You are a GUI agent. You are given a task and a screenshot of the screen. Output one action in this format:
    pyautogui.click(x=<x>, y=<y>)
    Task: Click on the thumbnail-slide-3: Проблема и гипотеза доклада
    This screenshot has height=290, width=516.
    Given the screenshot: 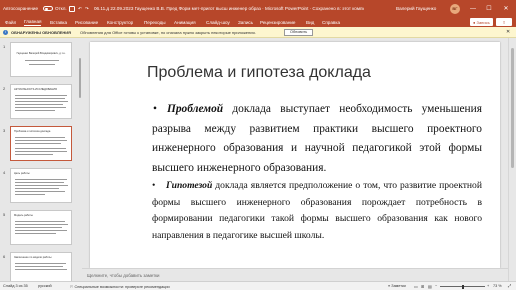 What is the action you would take?
    pyautogui.click(x=41, y=143)
    